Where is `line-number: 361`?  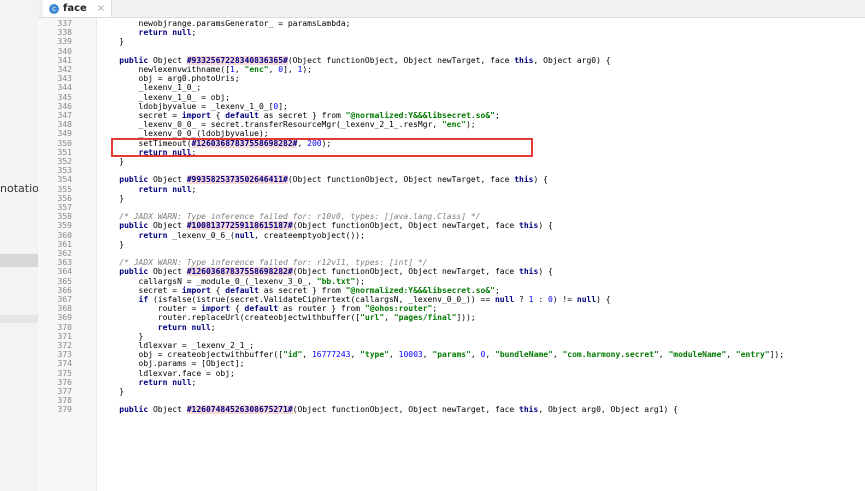 line-number: 361 is located at coordinates (64, 244).